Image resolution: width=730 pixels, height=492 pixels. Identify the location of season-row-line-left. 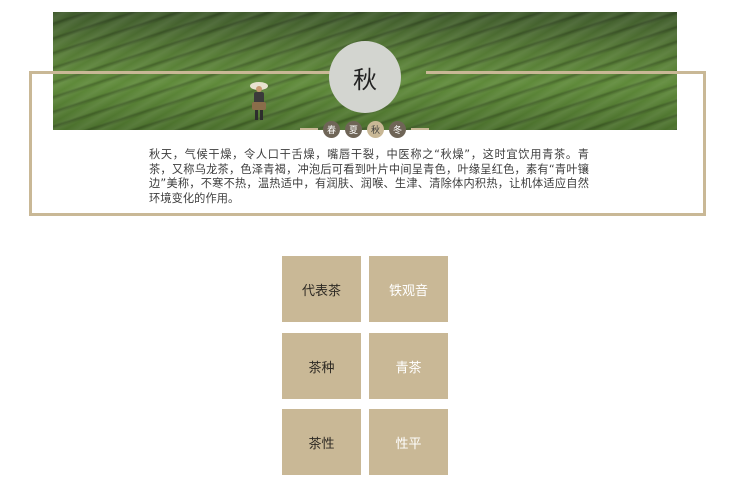
(309, 129).